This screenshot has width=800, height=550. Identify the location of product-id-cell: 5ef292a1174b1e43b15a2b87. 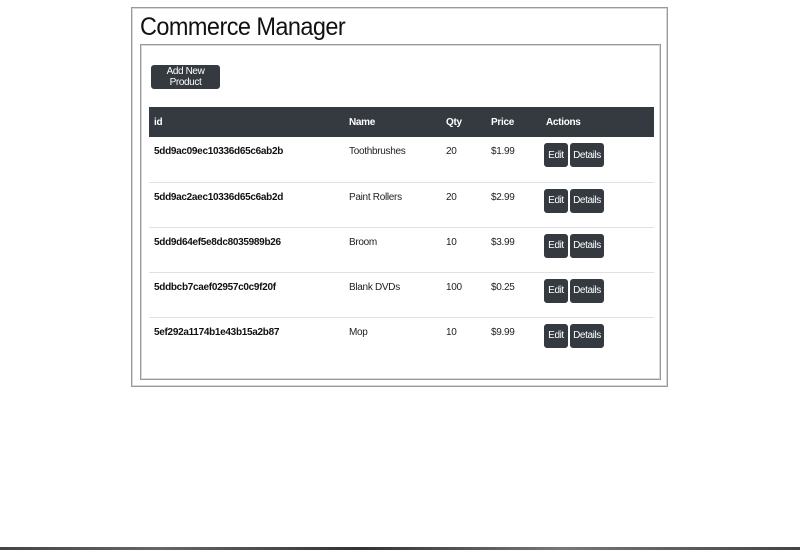
(246, 339).